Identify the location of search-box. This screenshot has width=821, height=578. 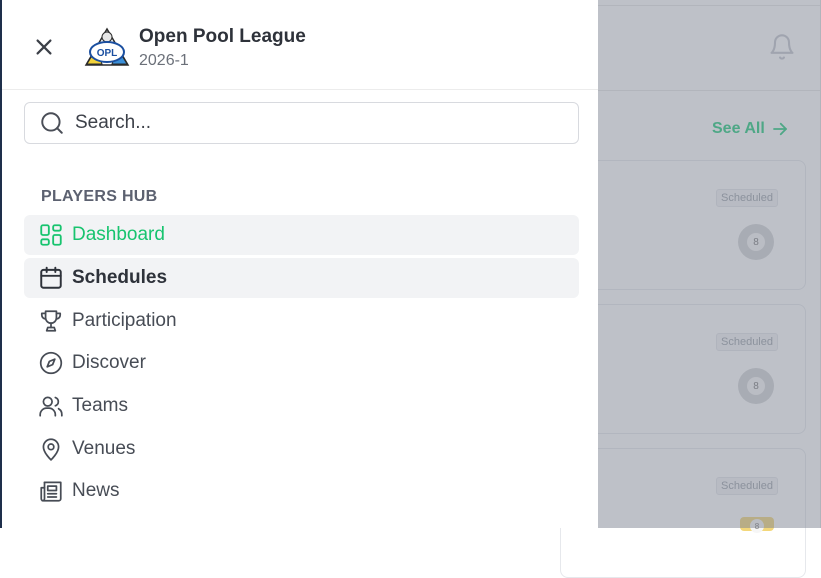
(301, 123).